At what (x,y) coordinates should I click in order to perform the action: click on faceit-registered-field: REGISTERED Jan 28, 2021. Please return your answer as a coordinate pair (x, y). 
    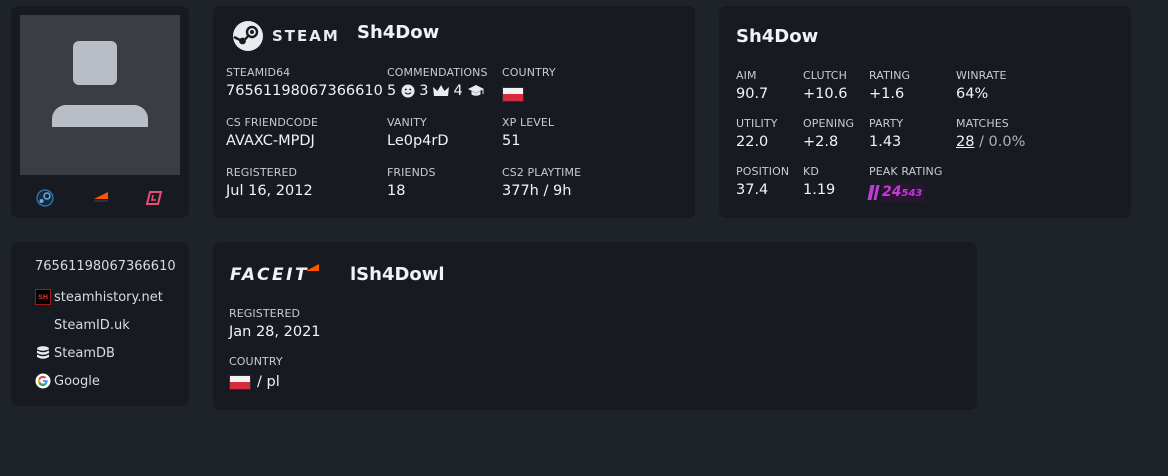
    Looking at the image, I should click on (275, 324).